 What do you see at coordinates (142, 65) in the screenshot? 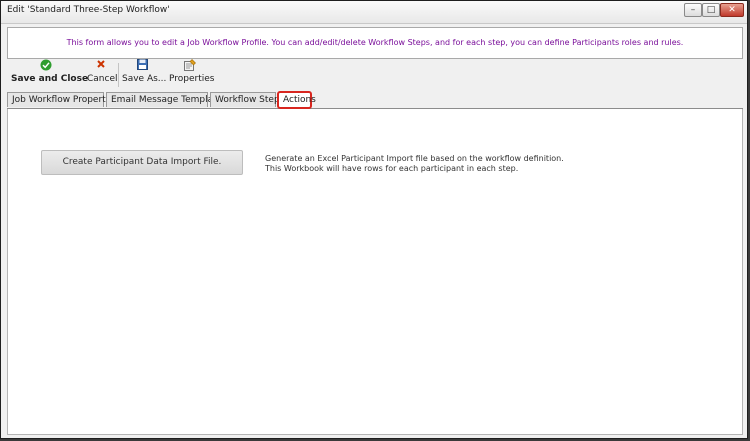
I see `floppy-disk-icon` at bounding box center [142, 65].